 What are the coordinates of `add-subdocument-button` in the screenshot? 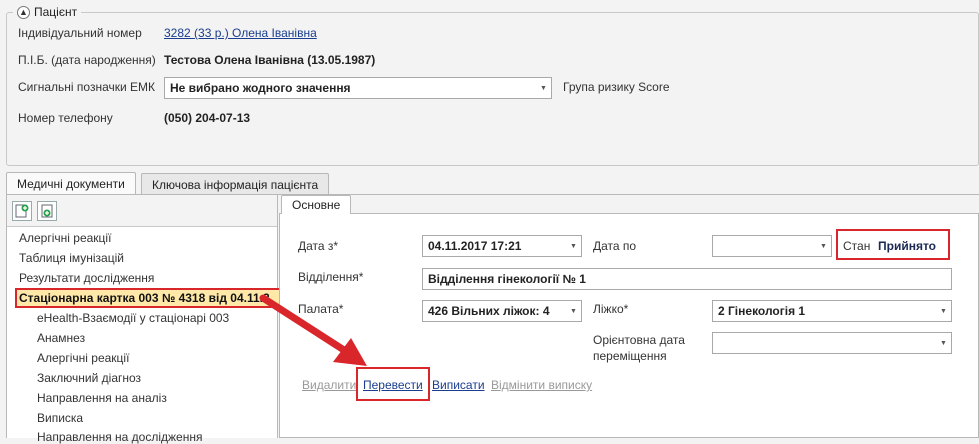 It's located at (47, 211).